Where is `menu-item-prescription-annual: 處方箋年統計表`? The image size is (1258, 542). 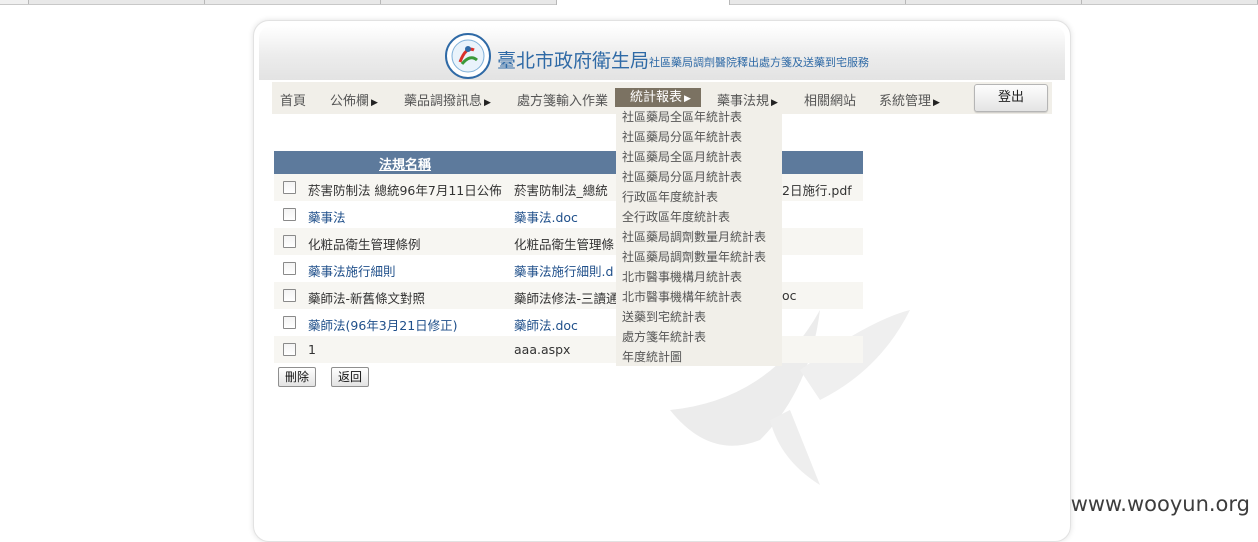
menu-item-prescription-annual: 處方箋年統計表 is located at coordinates (699, 337).